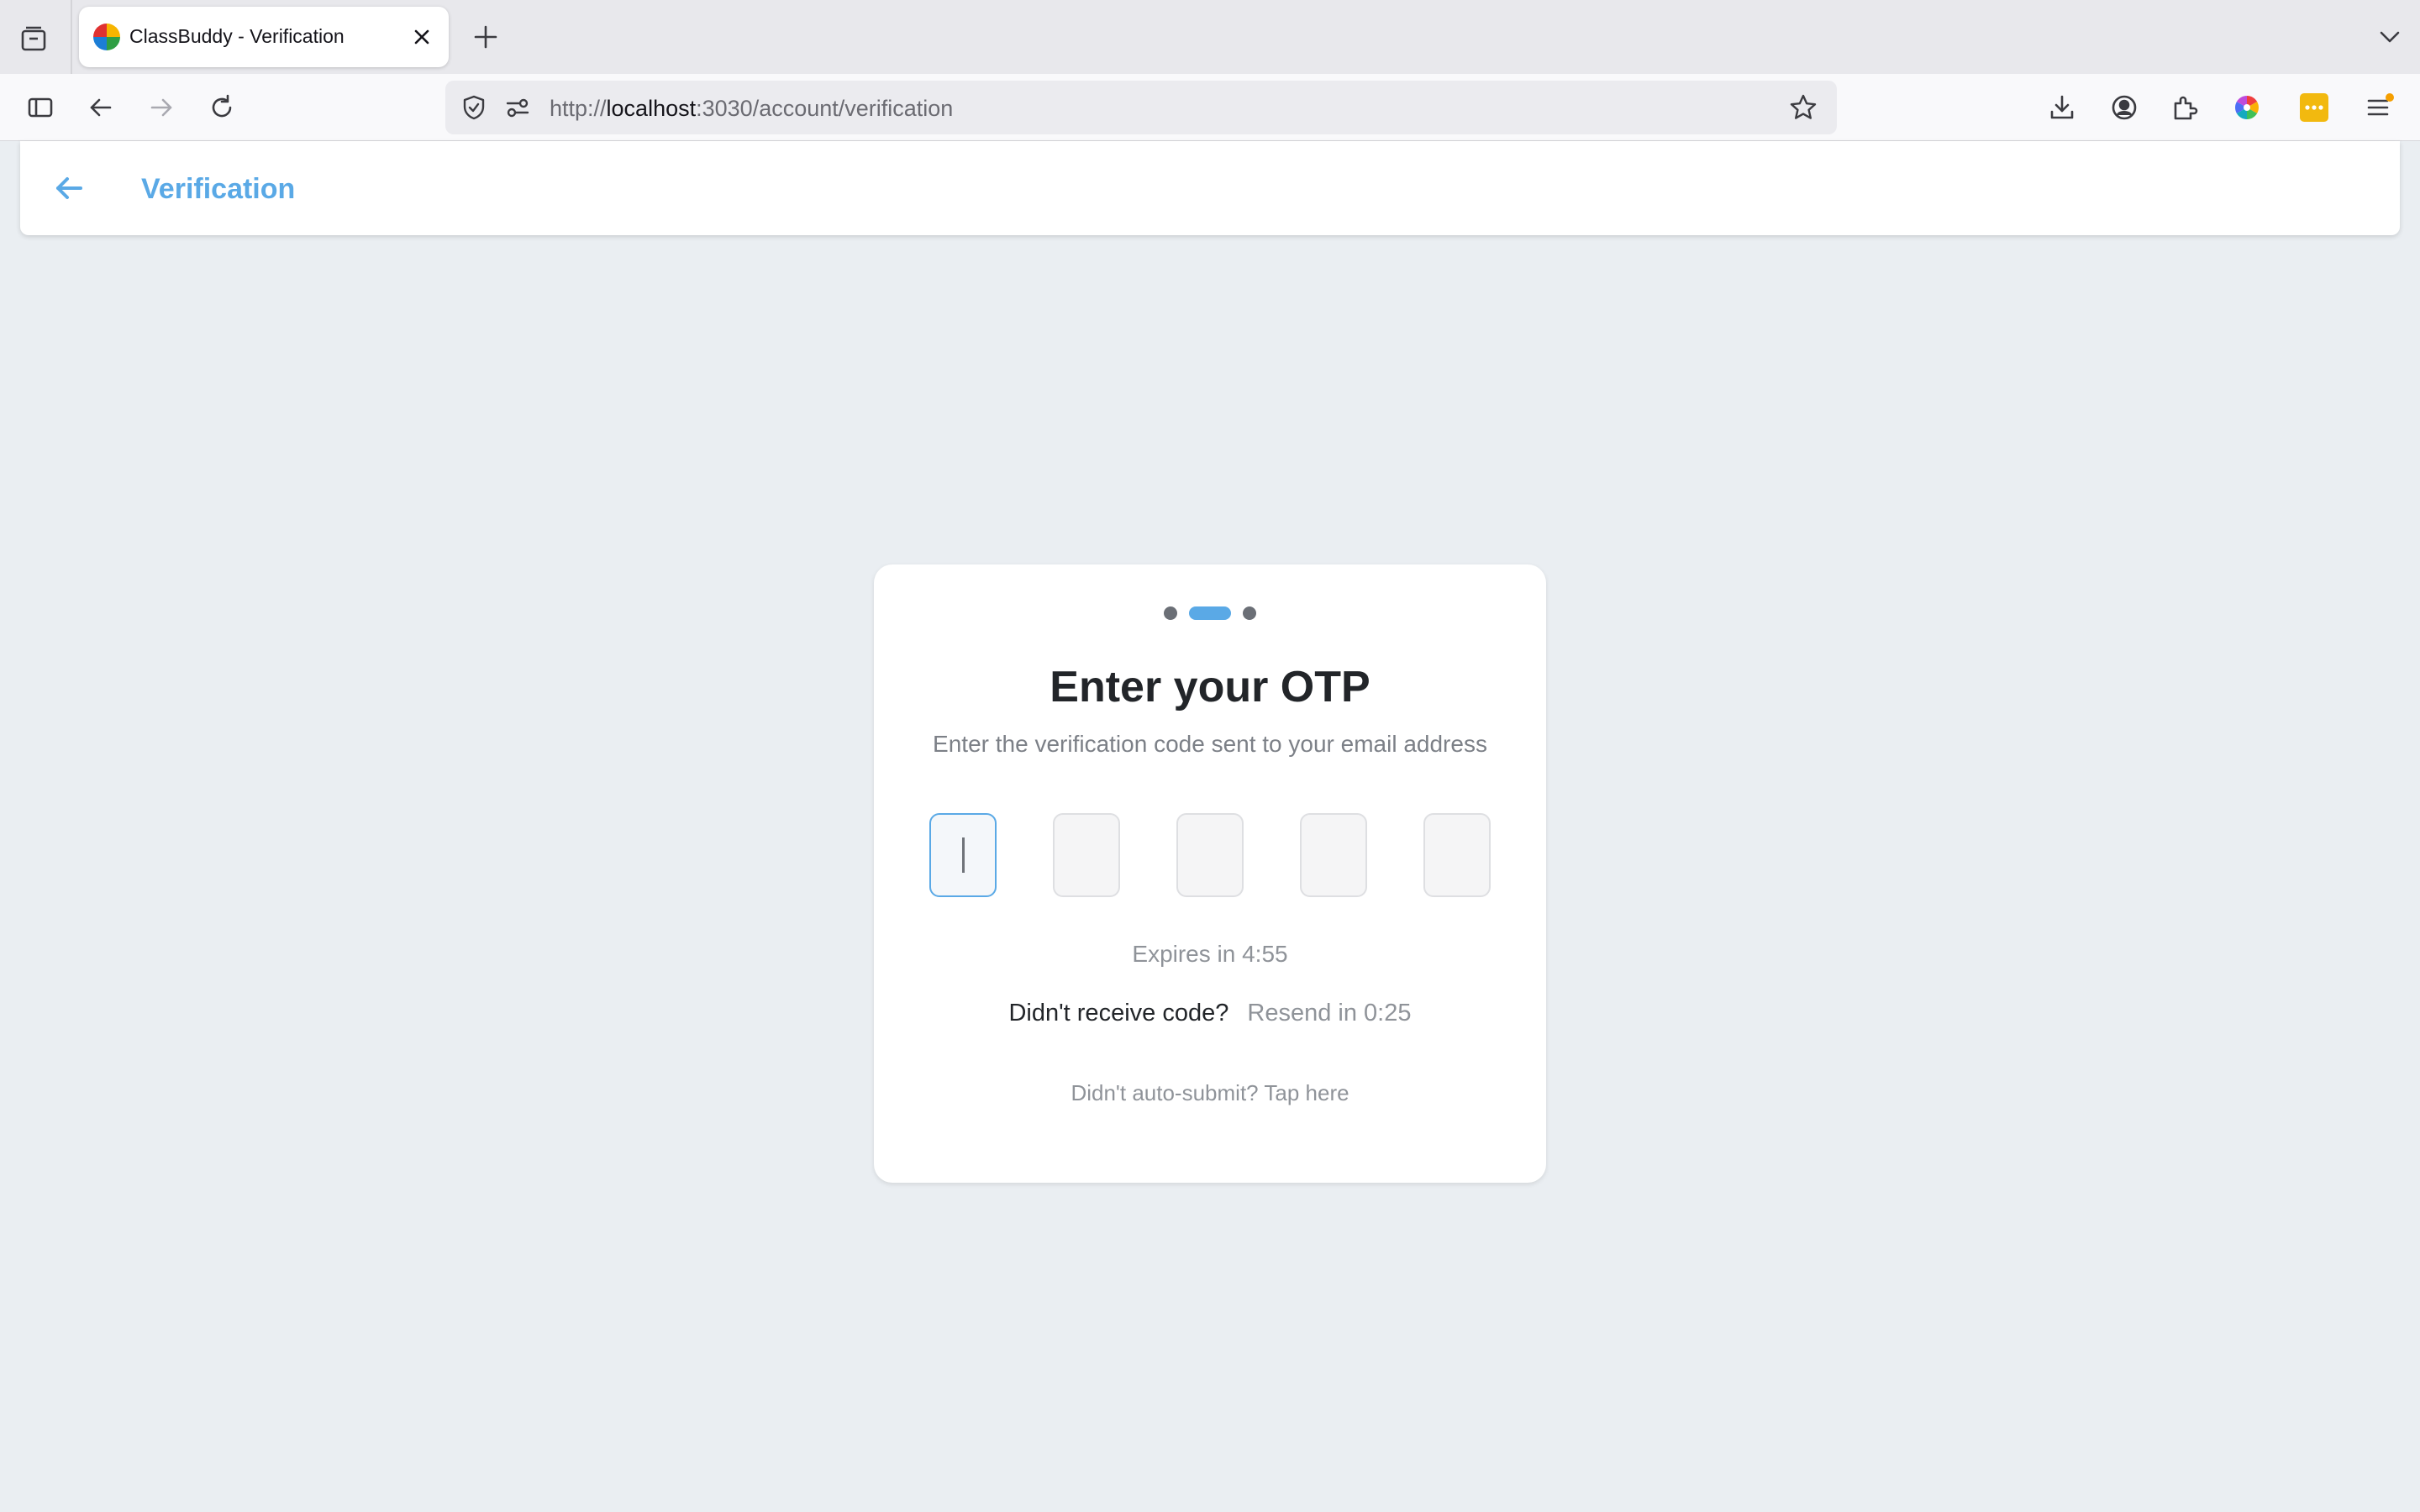 The width and height of the screenshot is (2420, 1512). What do you see at coordinates (2390, 36) in the screenshot?
I see `chevron-down-icon` at bounding box center [2390, 36].